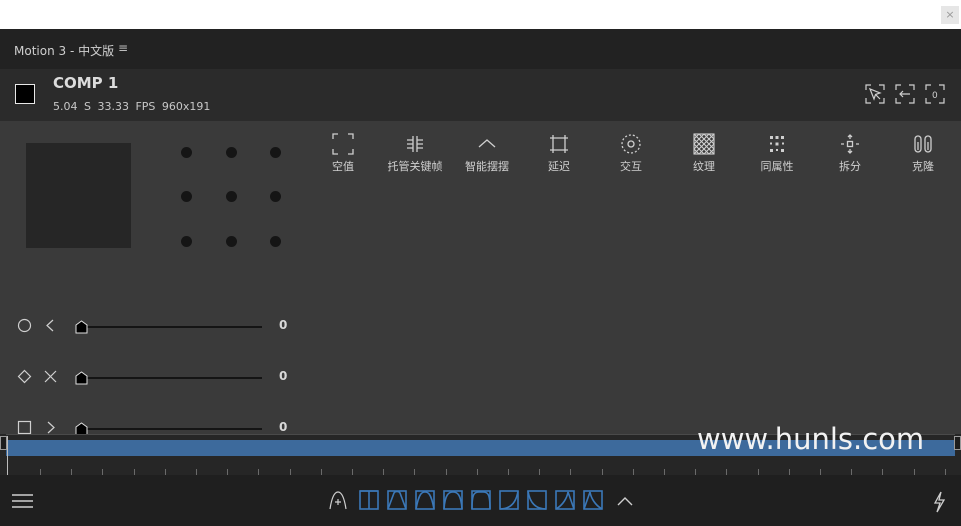  Describe the element at coordinates (275, 196) in the screenshot. I see `anchor-middle-right` at that location.